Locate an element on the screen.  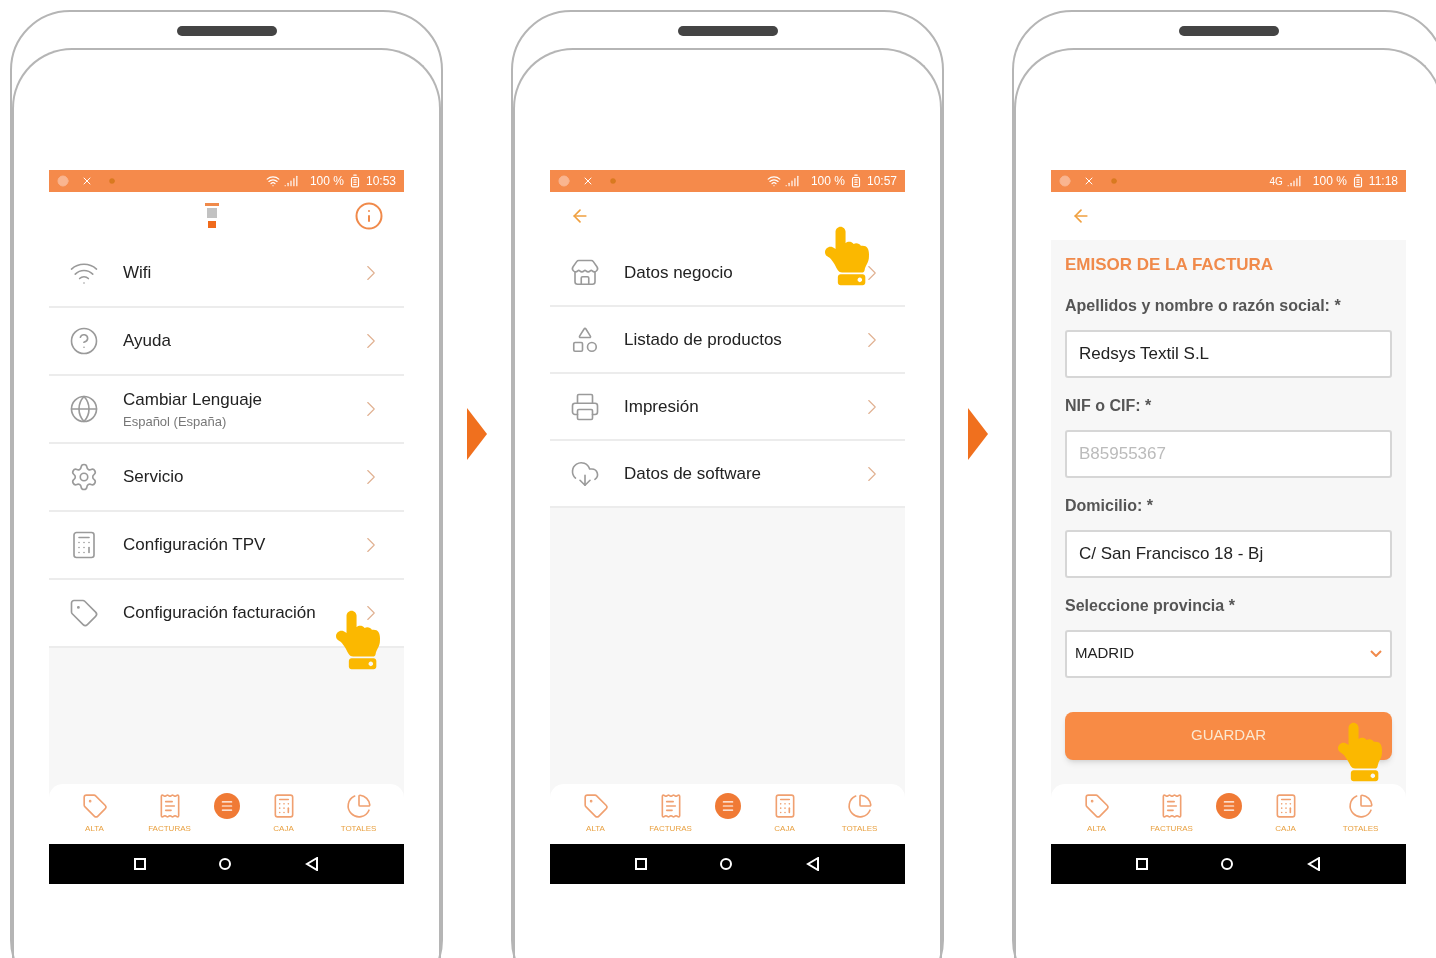
menu-item-title: Ayuda is located at coordinates (147, 341).